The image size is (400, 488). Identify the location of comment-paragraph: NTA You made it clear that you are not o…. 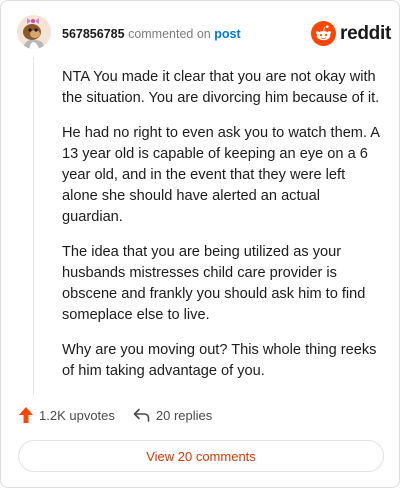
(221, 87).